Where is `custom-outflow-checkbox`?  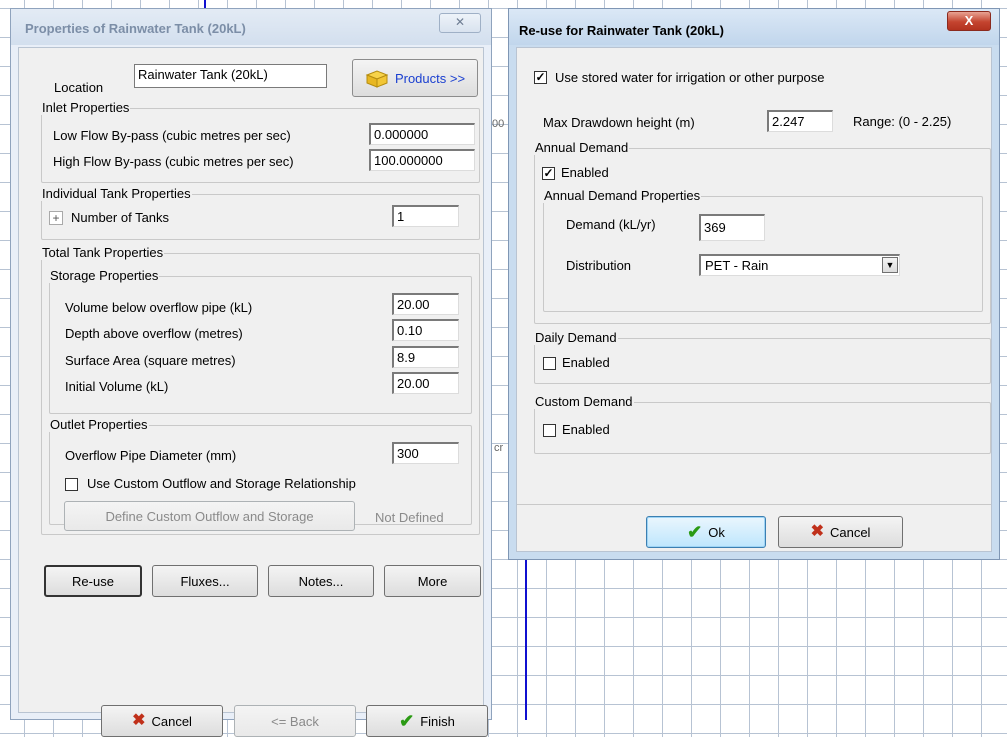 custom-outflow-checkbox is located at coordinates (71, 484).